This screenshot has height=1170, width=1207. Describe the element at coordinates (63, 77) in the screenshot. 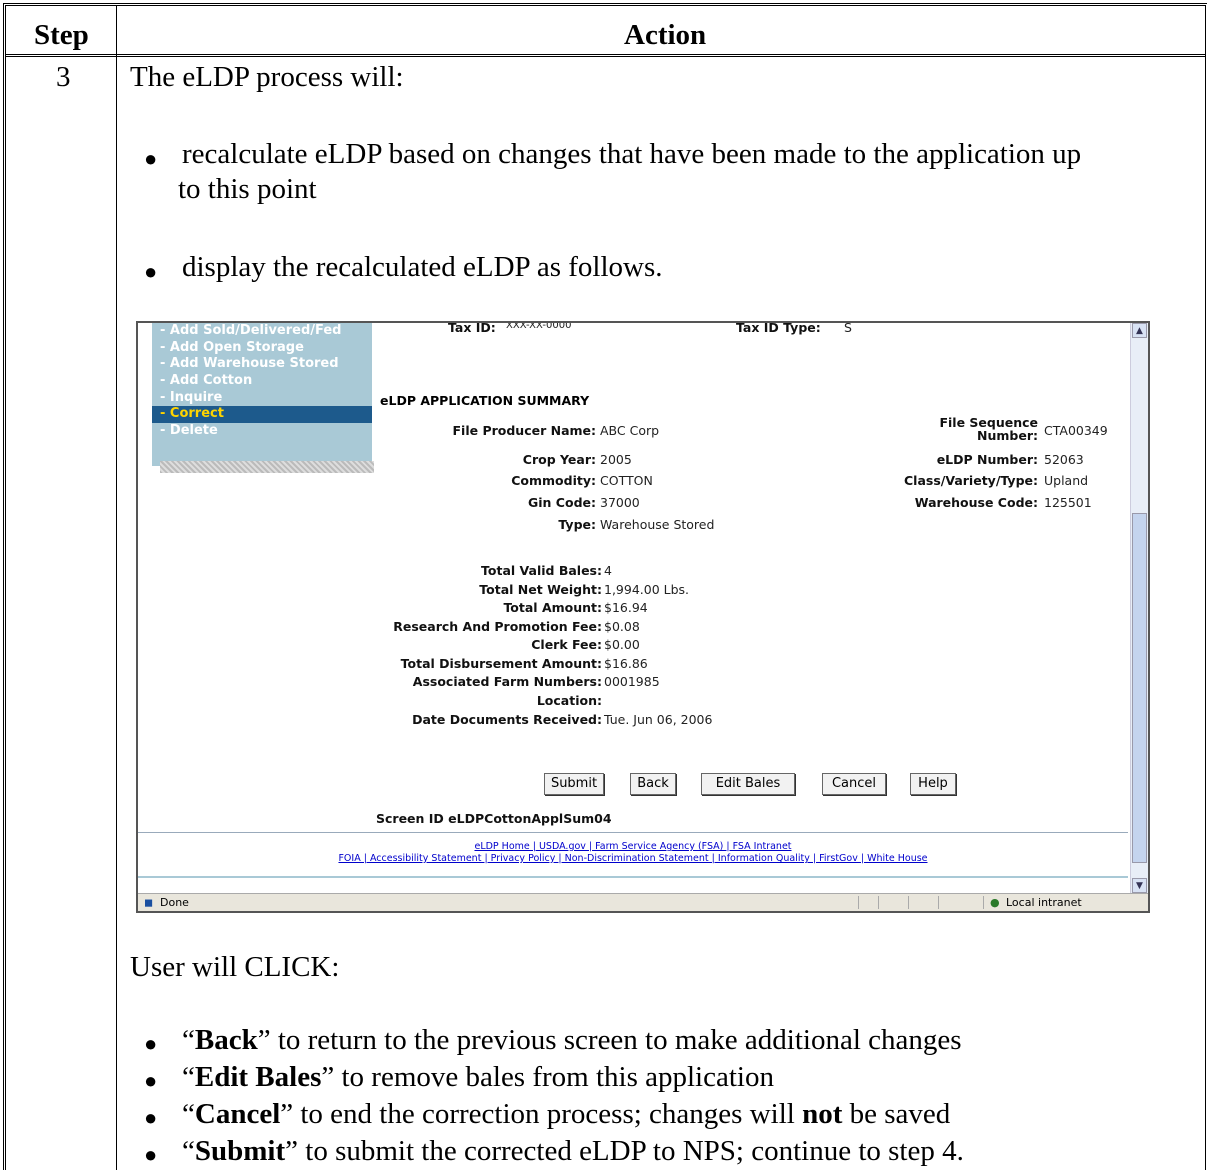

I see `step-number: 3` at that location.